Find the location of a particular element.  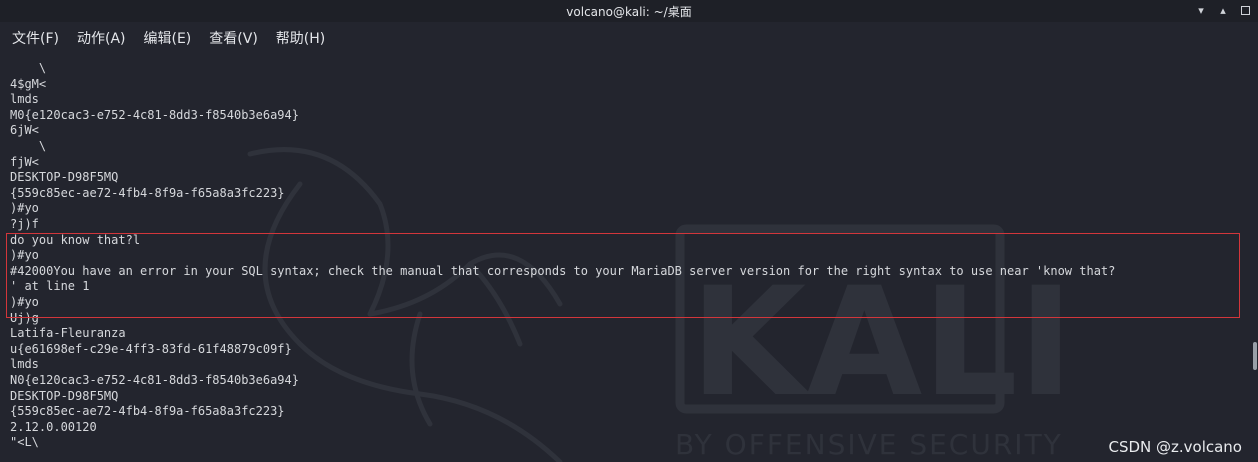

terminal-line: M0{e120cac3-e752-4c81-8dd3-f8540b3e6a94} is located at coordinates (154, 114).